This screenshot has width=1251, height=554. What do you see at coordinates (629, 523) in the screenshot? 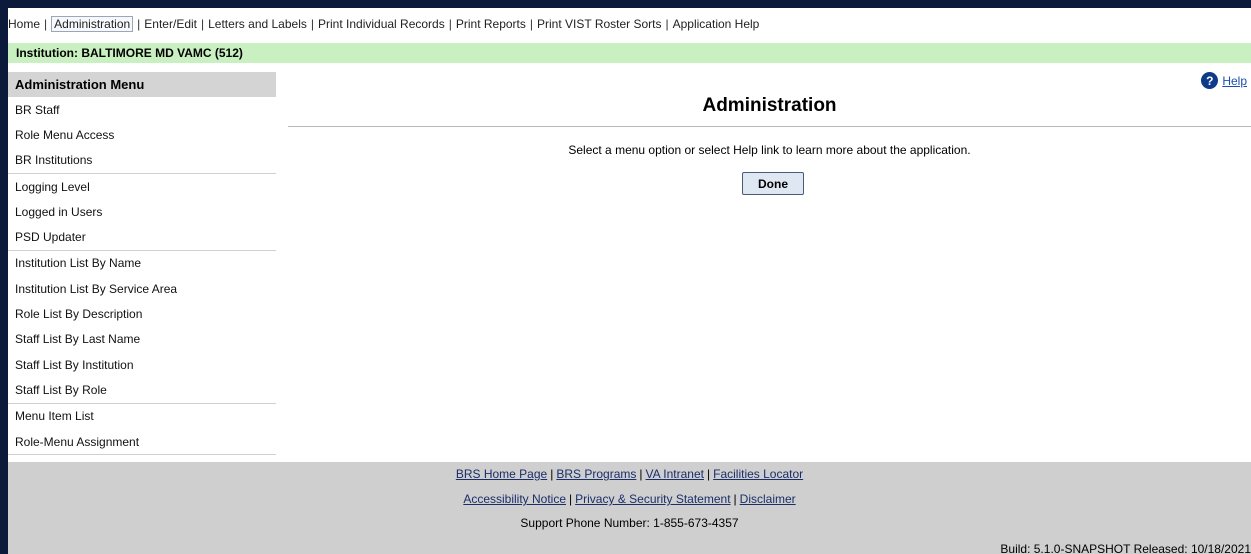
I see `support-phone: Support Phone Number: 1-855-673-4357` at bounding box center [629, 523].